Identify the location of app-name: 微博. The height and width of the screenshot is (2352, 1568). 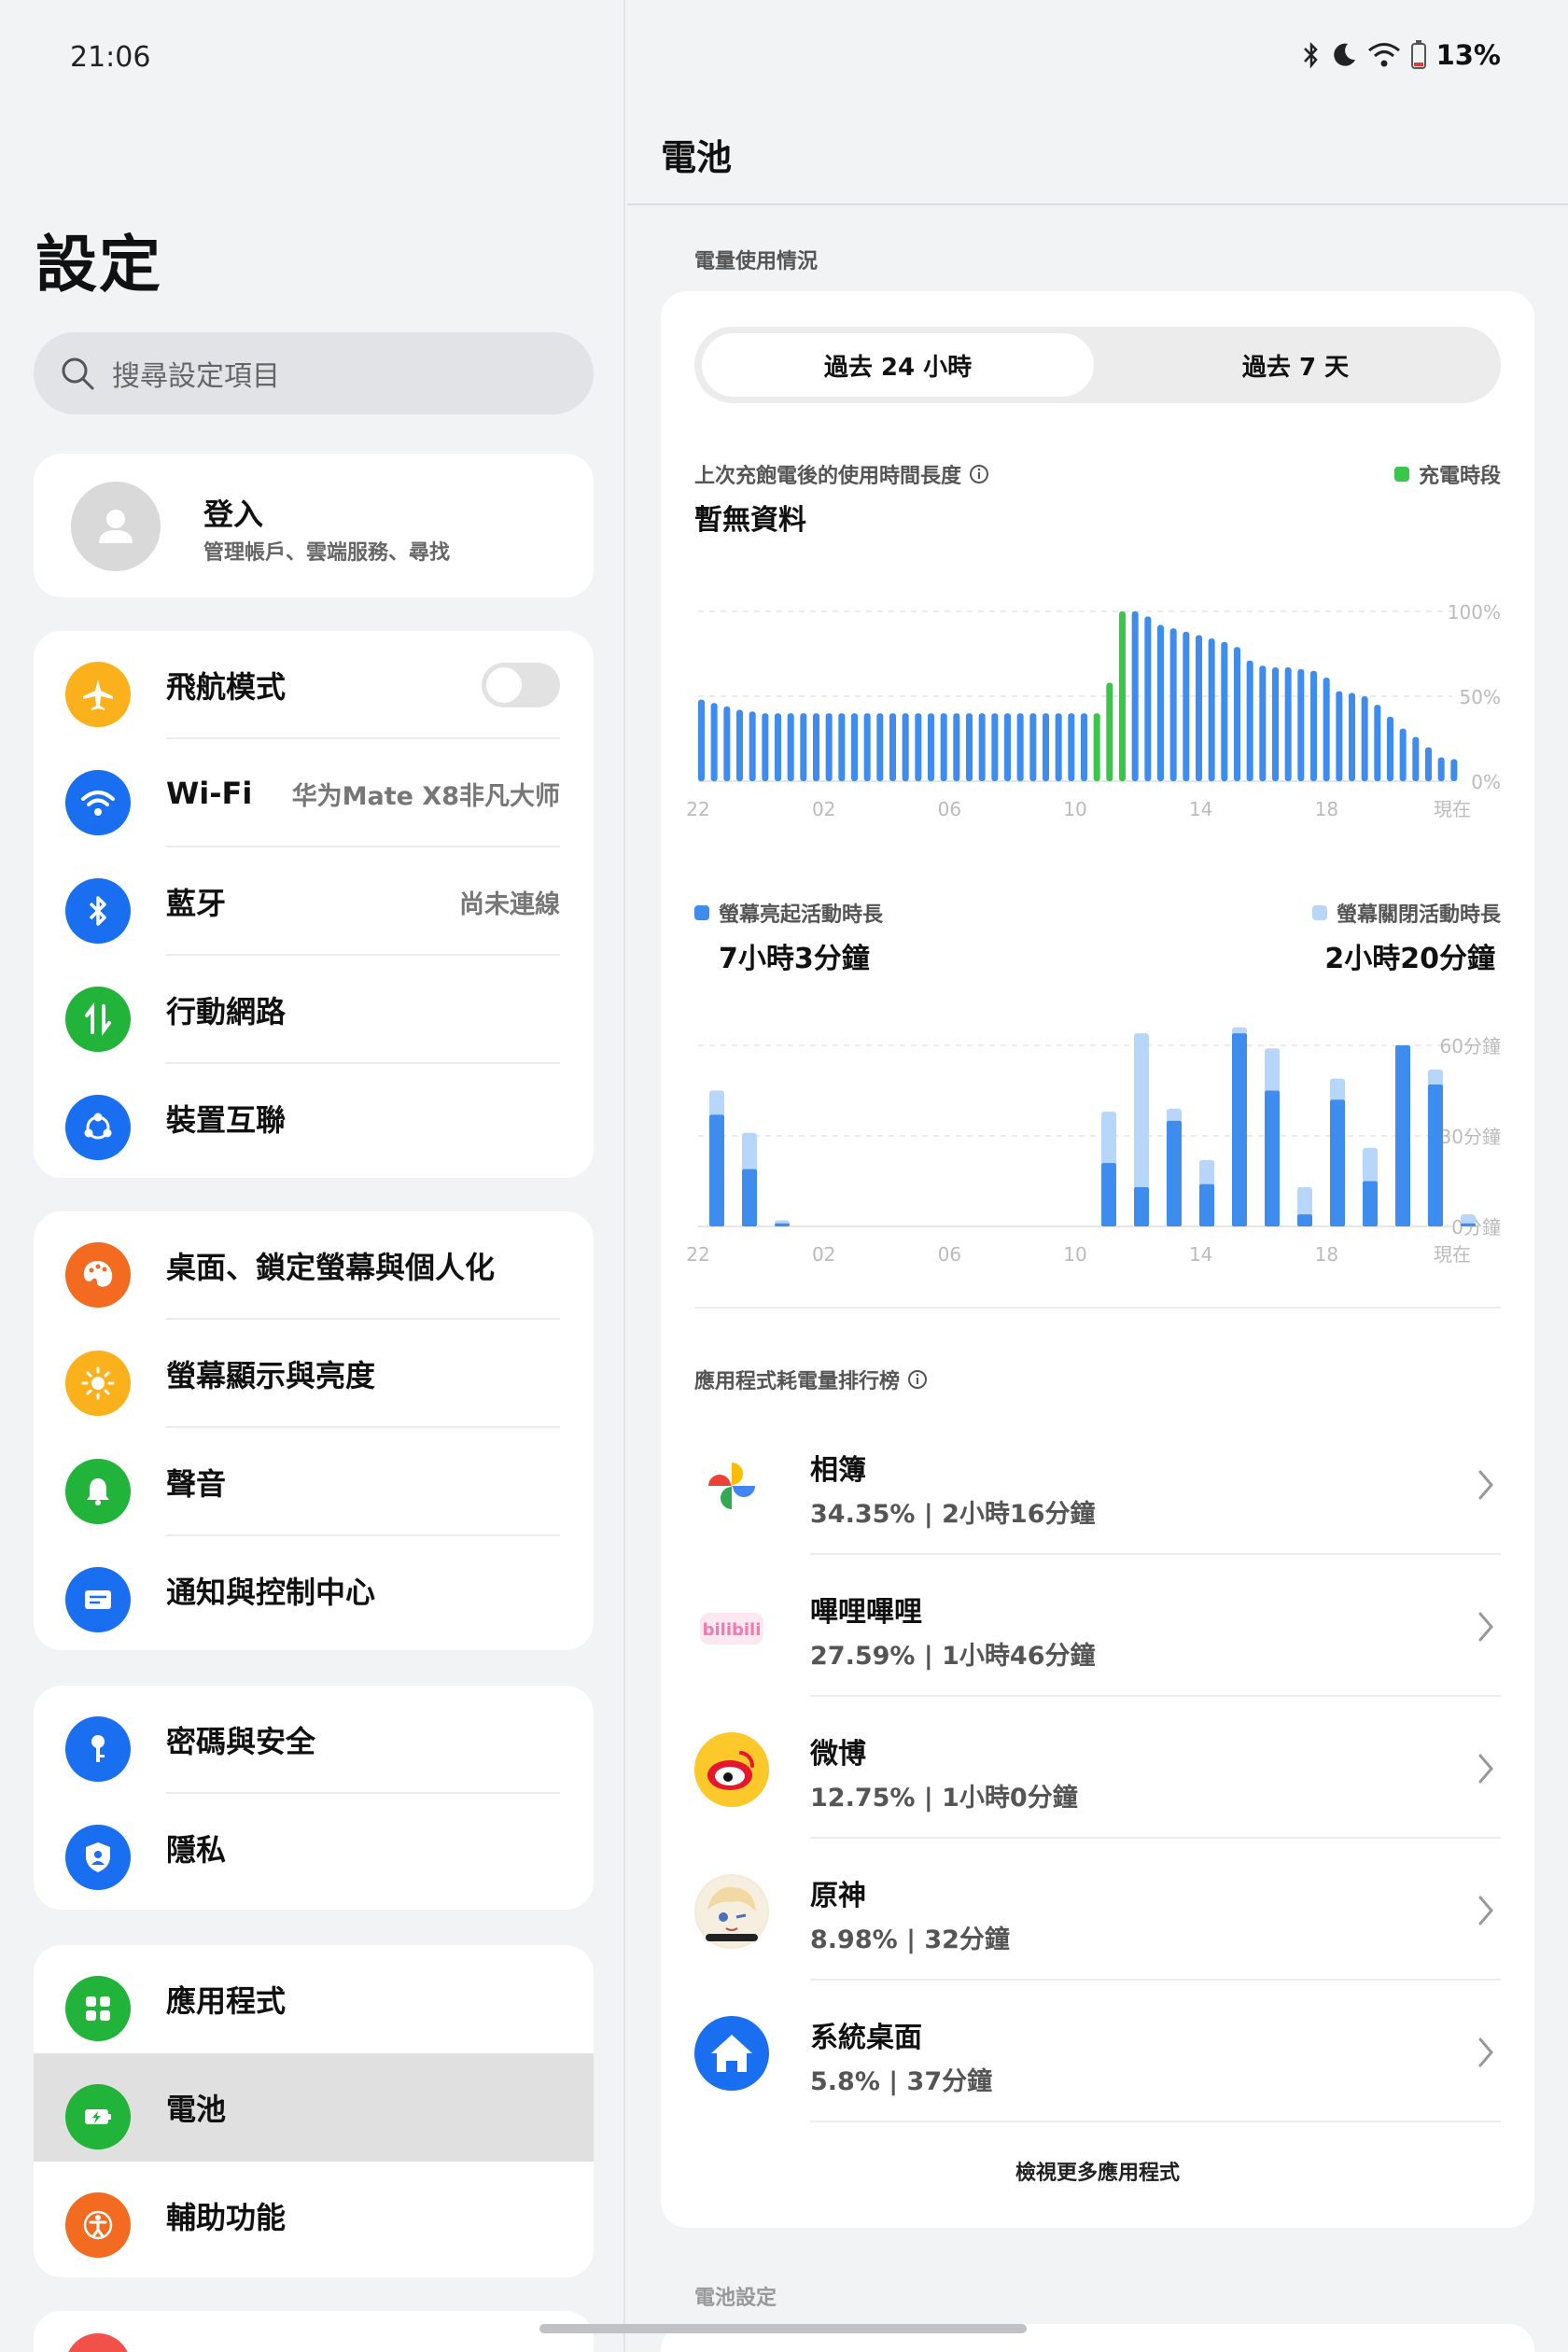
(838, 1754).